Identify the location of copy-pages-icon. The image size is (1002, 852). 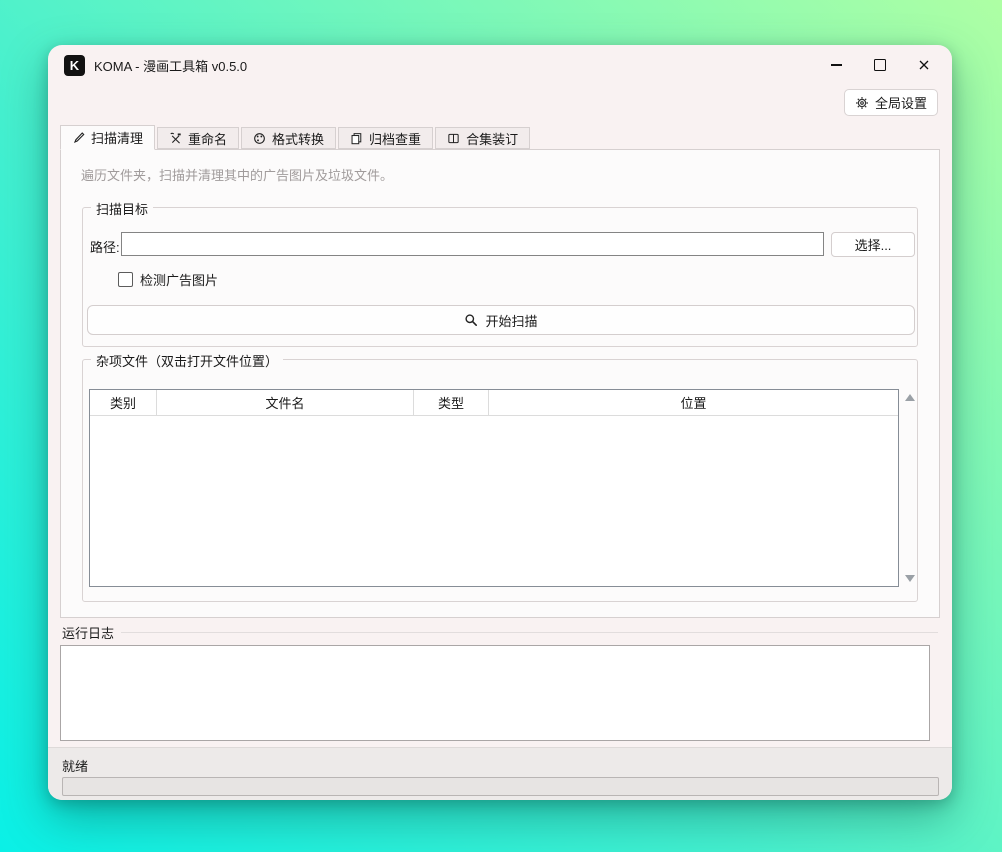
(356, 138).